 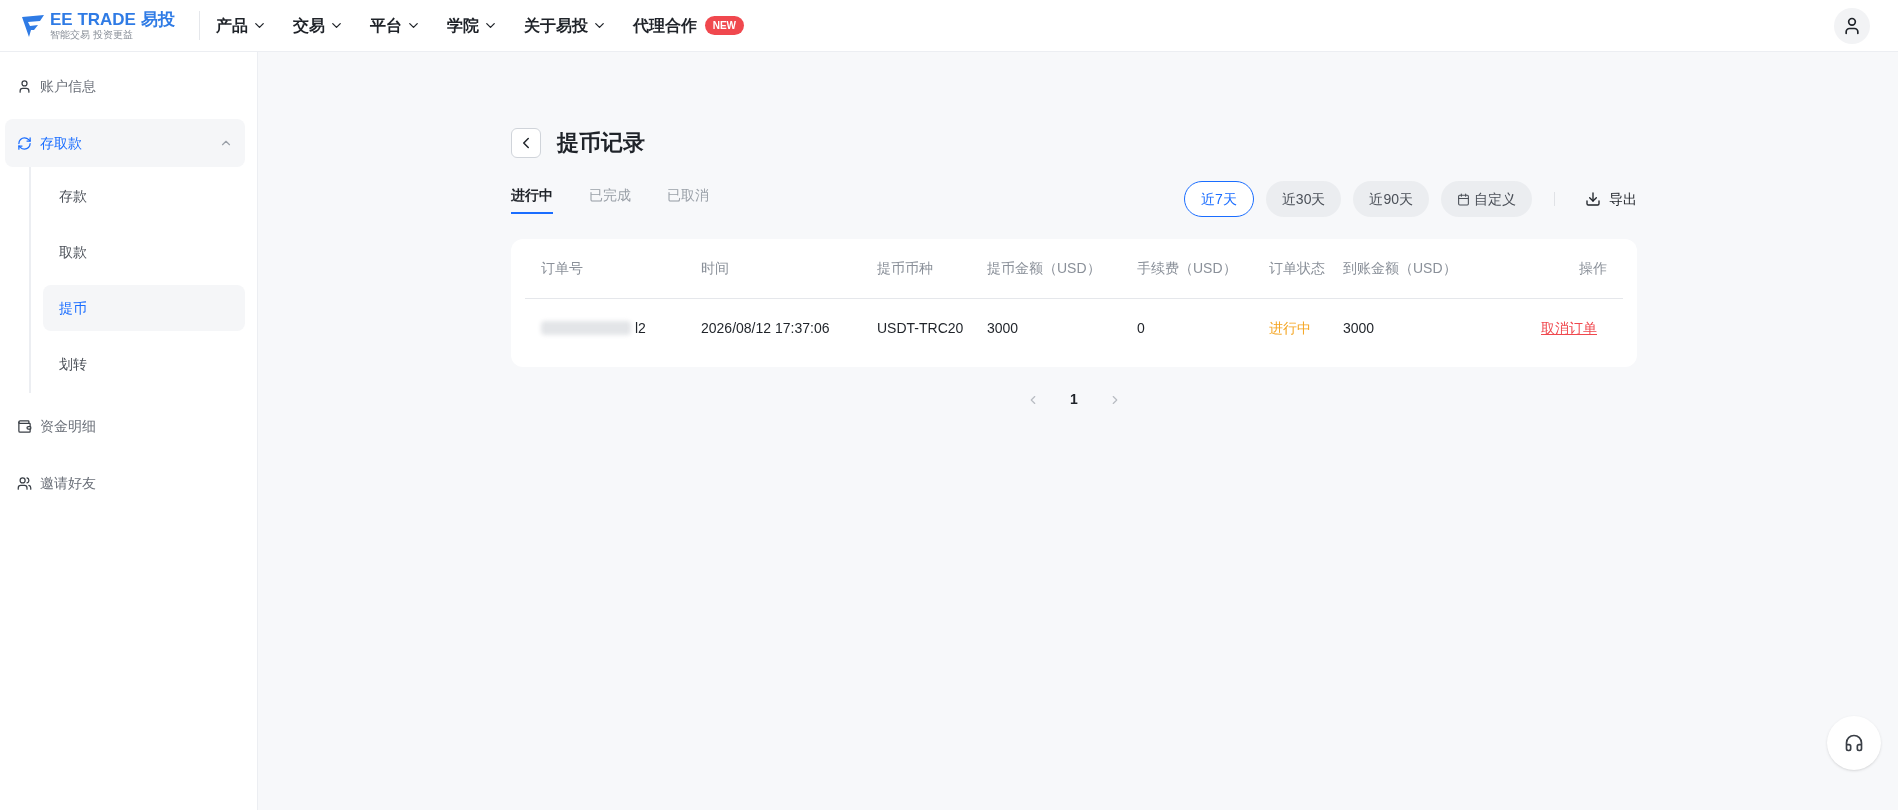 What do you see at coordinates (1391, 199) in the screenshot?
I see `date-range-button: 近90天` at bounding box center [1391, 199].